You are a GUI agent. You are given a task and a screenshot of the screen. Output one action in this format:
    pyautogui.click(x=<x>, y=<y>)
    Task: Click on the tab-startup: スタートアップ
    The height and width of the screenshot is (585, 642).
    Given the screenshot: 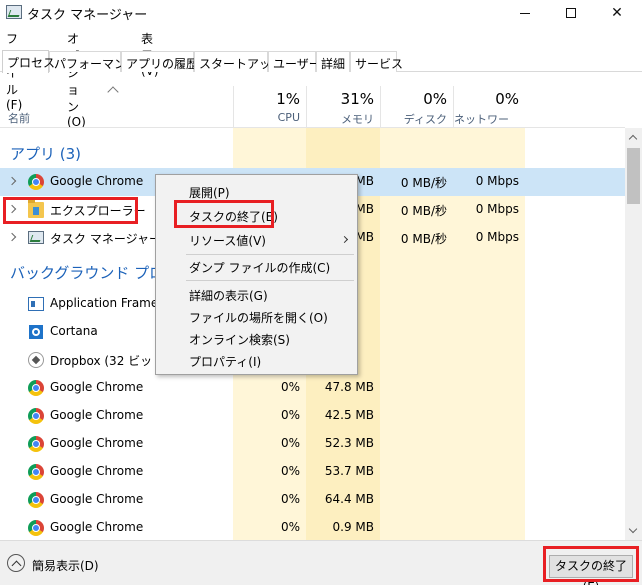 What is the action you would take?
    pyautogui.click(x=238, y=61)
    